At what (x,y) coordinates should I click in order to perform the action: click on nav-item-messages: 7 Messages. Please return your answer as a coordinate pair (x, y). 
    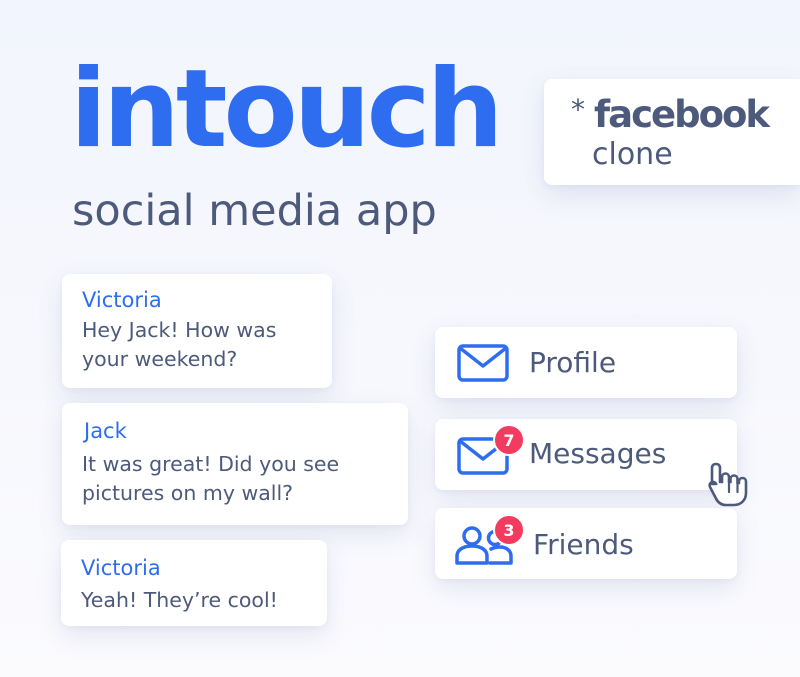
    Looking at the image, I should click on (586, 454).